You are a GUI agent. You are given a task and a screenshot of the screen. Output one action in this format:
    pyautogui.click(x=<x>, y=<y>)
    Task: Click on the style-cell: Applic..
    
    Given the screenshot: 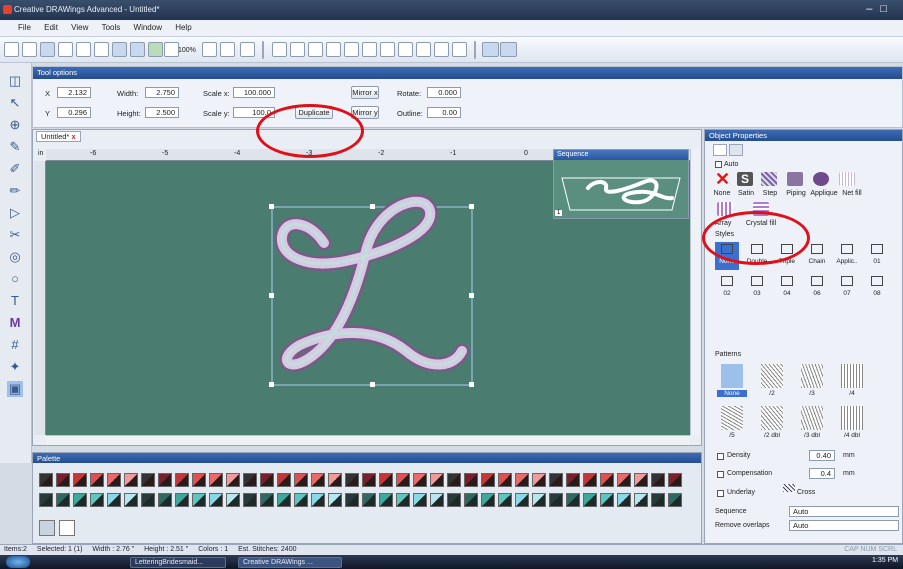 What is the action you would take?
    pyautogui.click(x=847, y=256)
    